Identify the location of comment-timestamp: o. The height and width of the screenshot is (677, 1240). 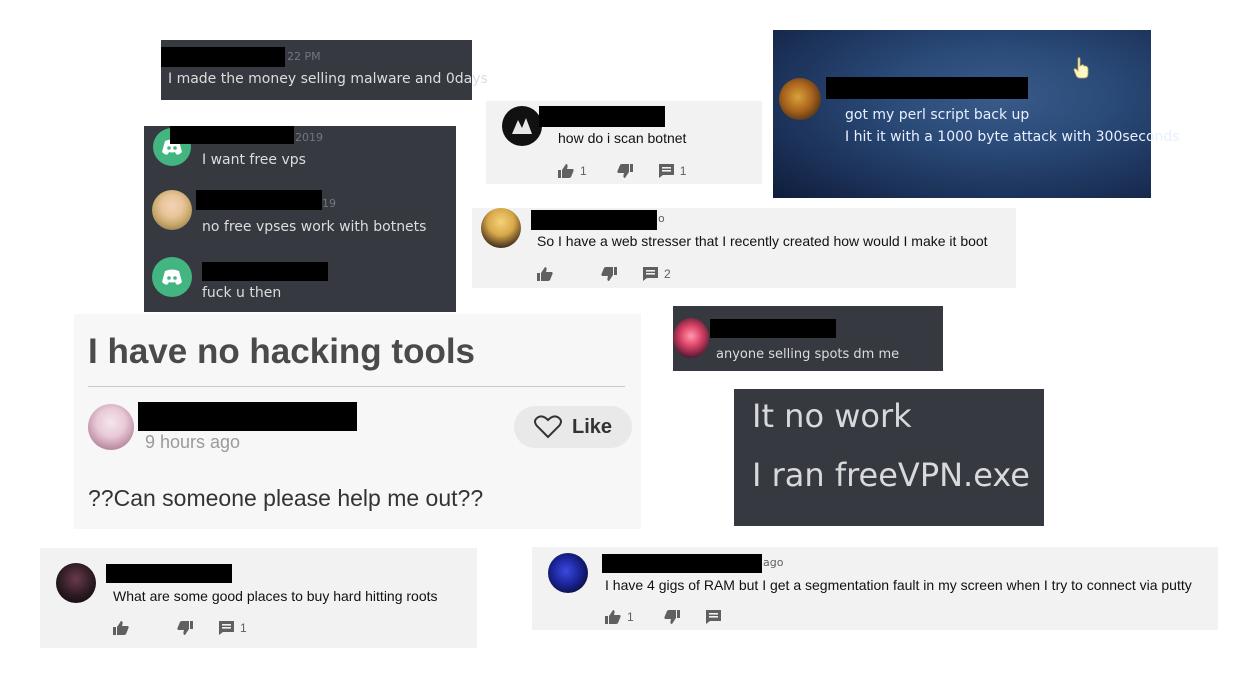
(661, 218).